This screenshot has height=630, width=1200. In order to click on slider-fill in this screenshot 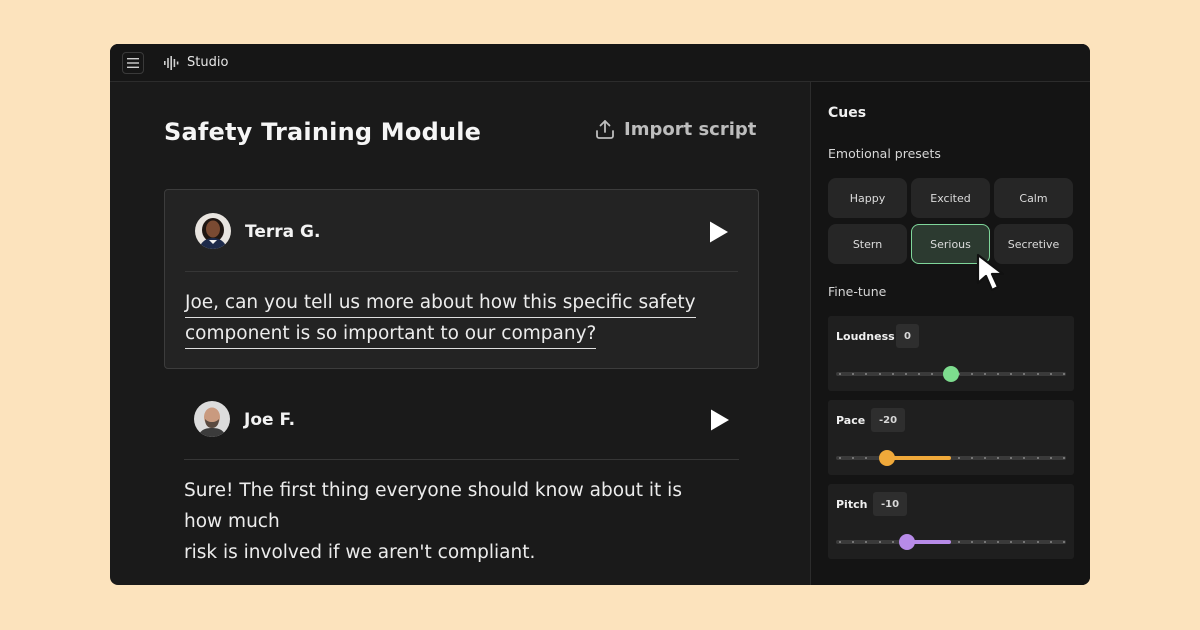, I will do `click(918, 458)`.